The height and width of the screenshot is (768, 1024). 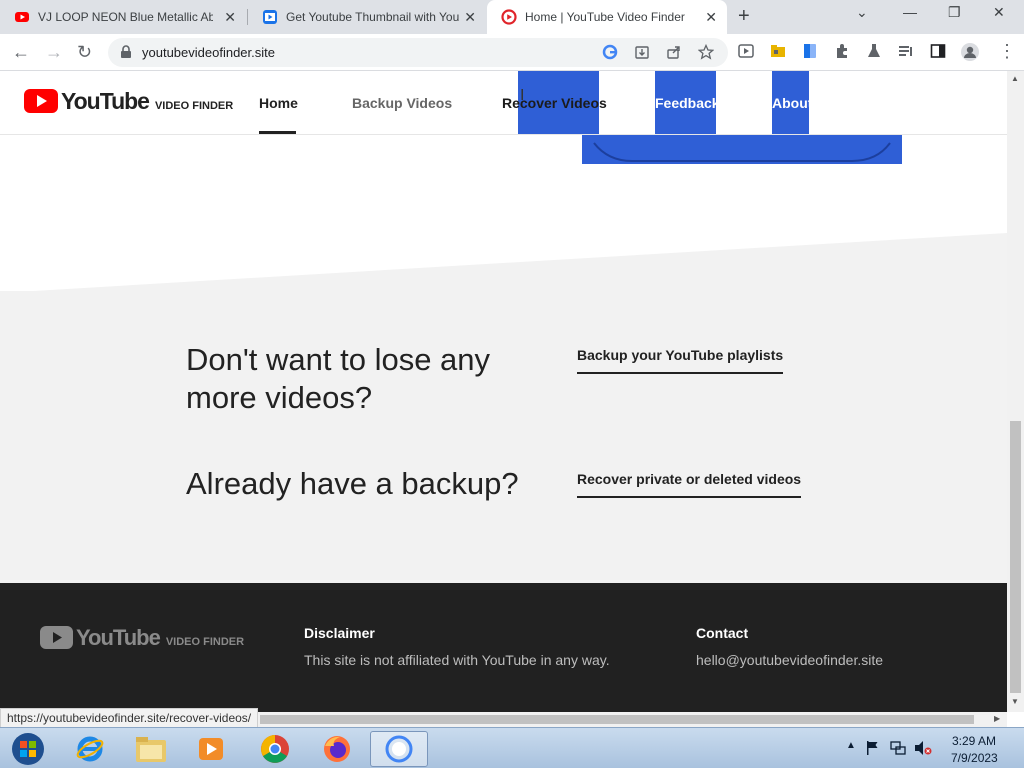 What do you see at coordinates (617, 719) in the screenshot?
I see `horizontal-scroll-thumb` at bounding box center [617, 719].